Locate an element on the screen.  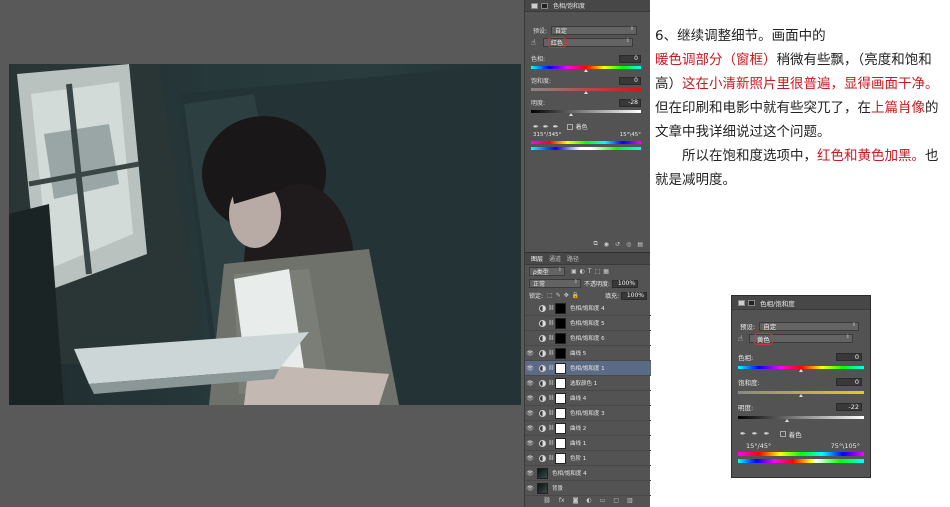
tab-layers: 图层 is located at coordinates (537, 258).